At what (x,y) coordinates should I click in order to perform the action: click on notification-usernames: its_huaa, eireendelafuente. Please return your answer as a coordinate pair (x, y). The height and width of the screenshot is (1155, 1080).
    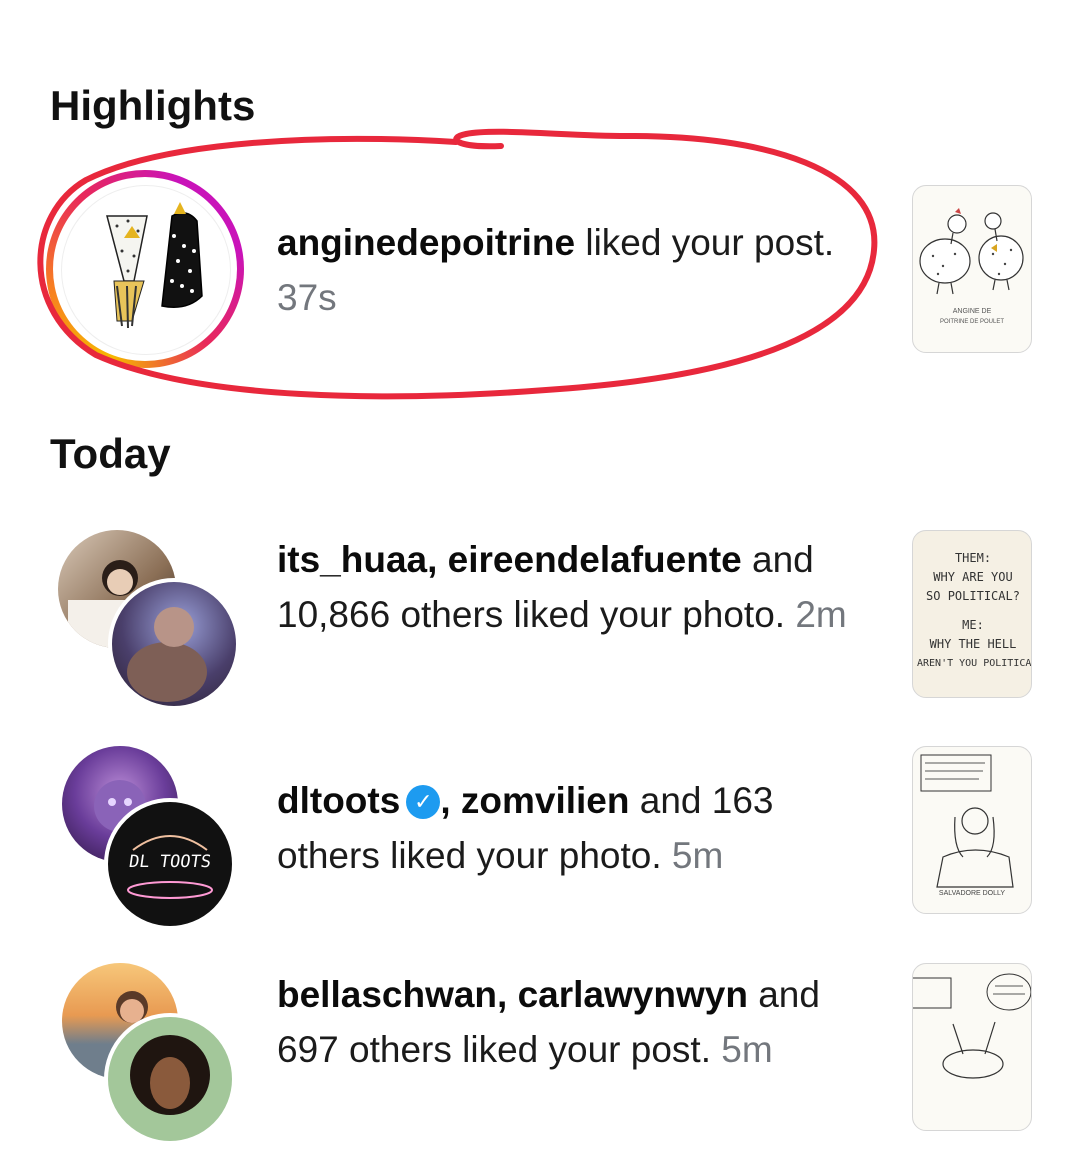
    Looking at the image, I should click on (509, 559).